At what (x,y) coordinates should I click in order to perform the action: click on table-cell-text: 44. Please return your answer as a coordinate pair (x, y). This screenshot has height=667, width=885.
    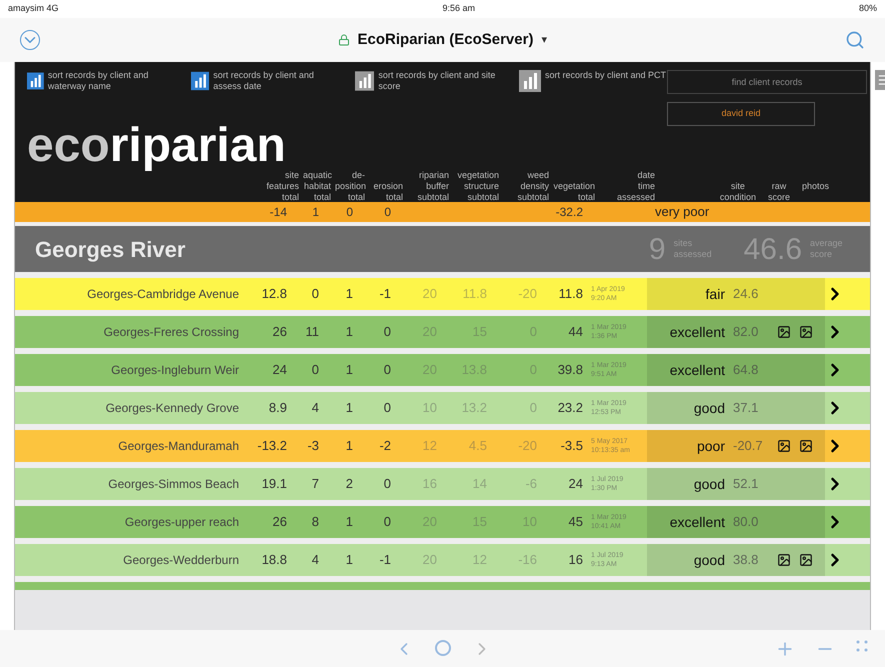
    Looking at the image, I should click on (576, 332).